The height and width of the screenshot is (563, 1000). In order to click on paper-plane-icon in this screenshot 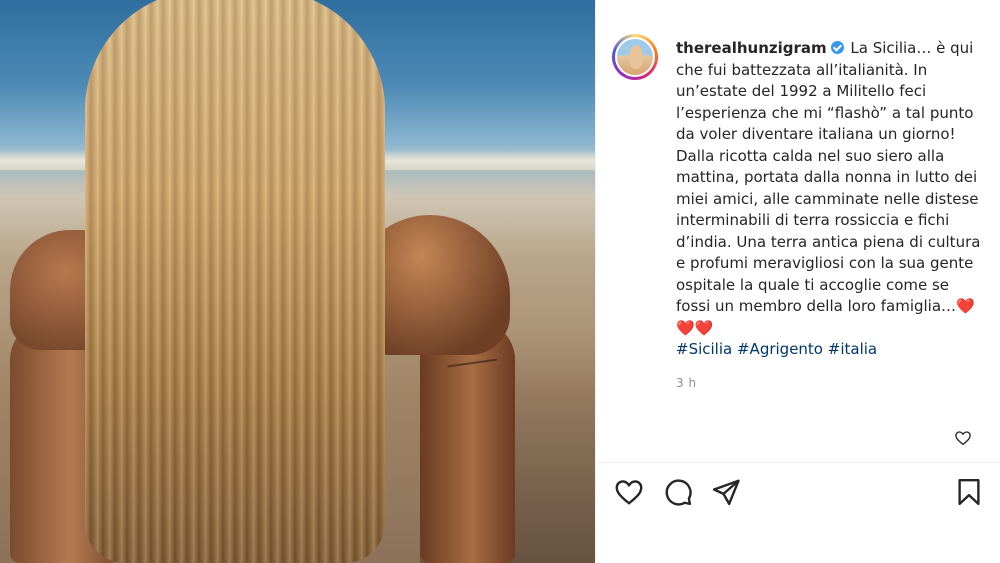, I will do `click(726, 492)`.